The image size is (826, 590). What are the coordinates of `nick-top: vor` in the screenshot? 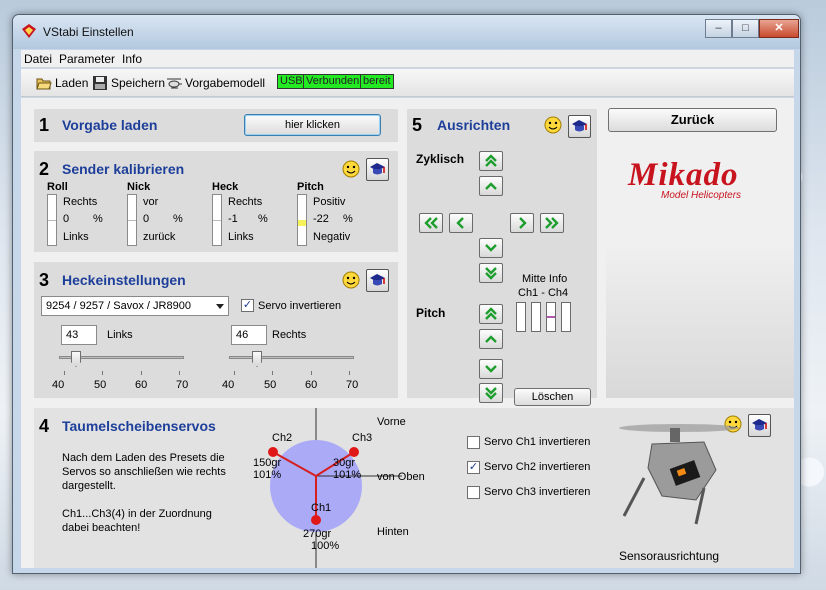 It's located at (151, 202).